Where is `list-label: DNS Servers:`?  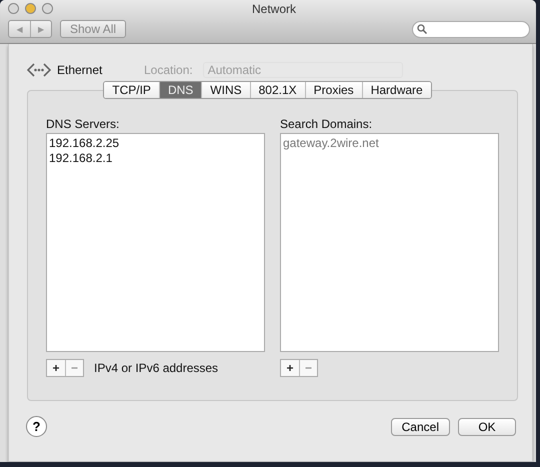 list-label: DNS Servers: is located at coordinates (83, 124).